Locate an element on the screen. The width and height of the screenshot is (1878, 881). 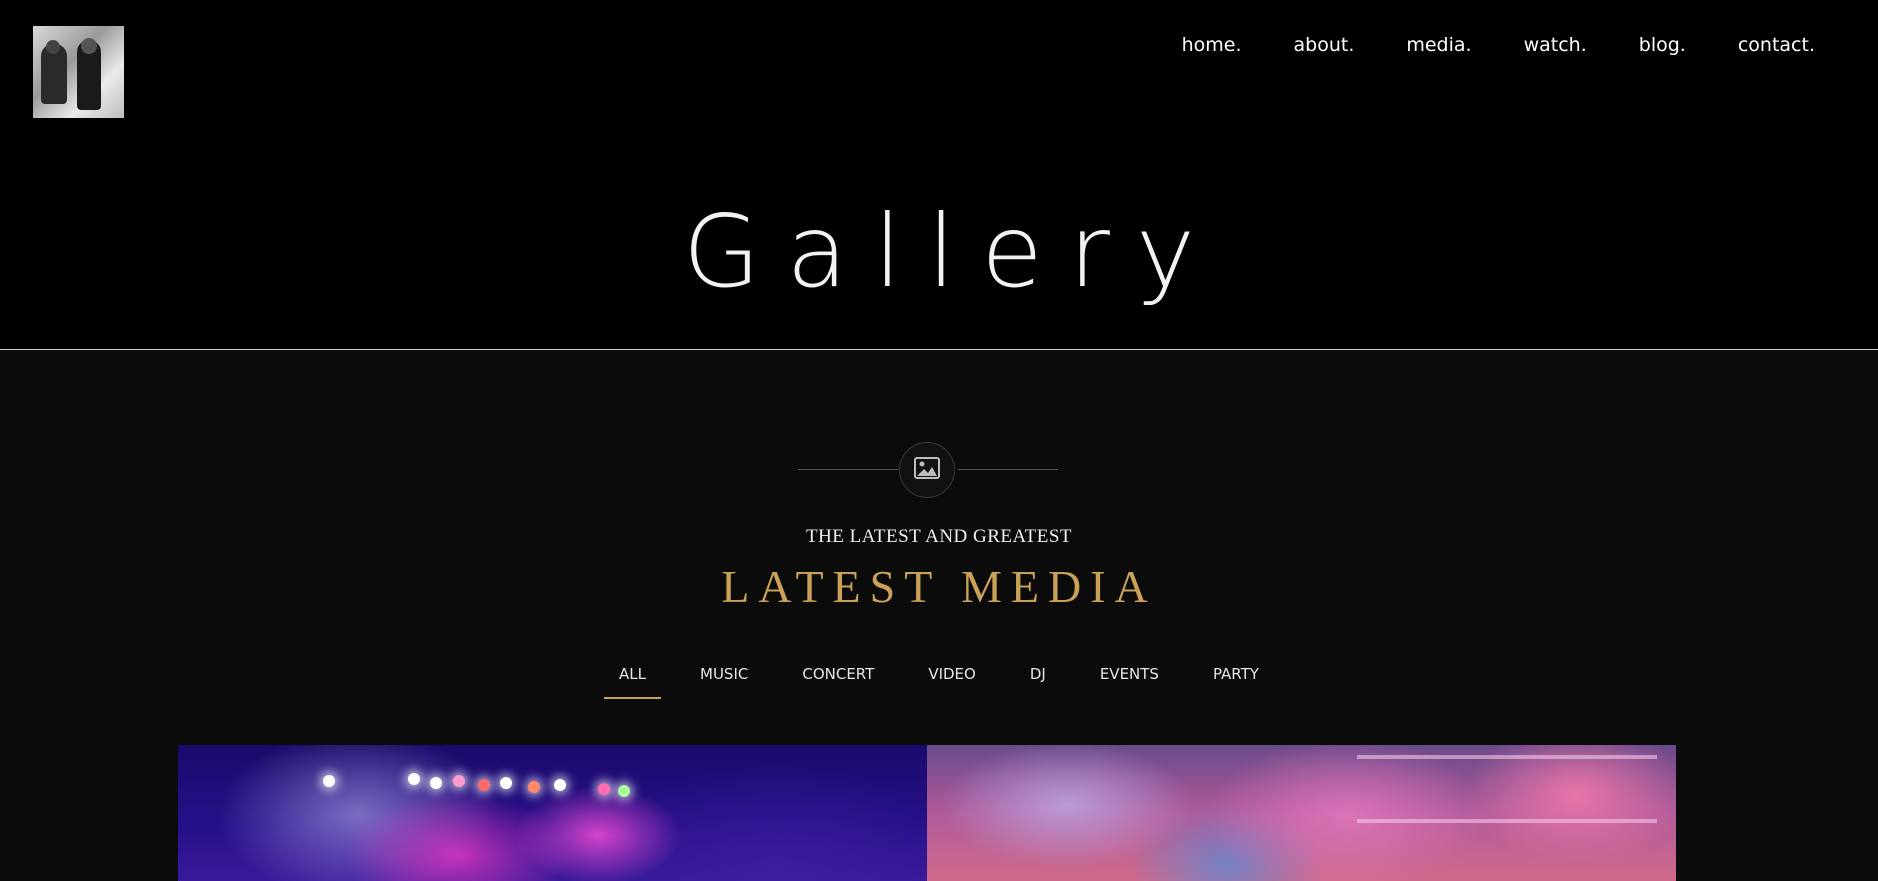
filter-events: EVENTS is located at coordinates (1129, 681).